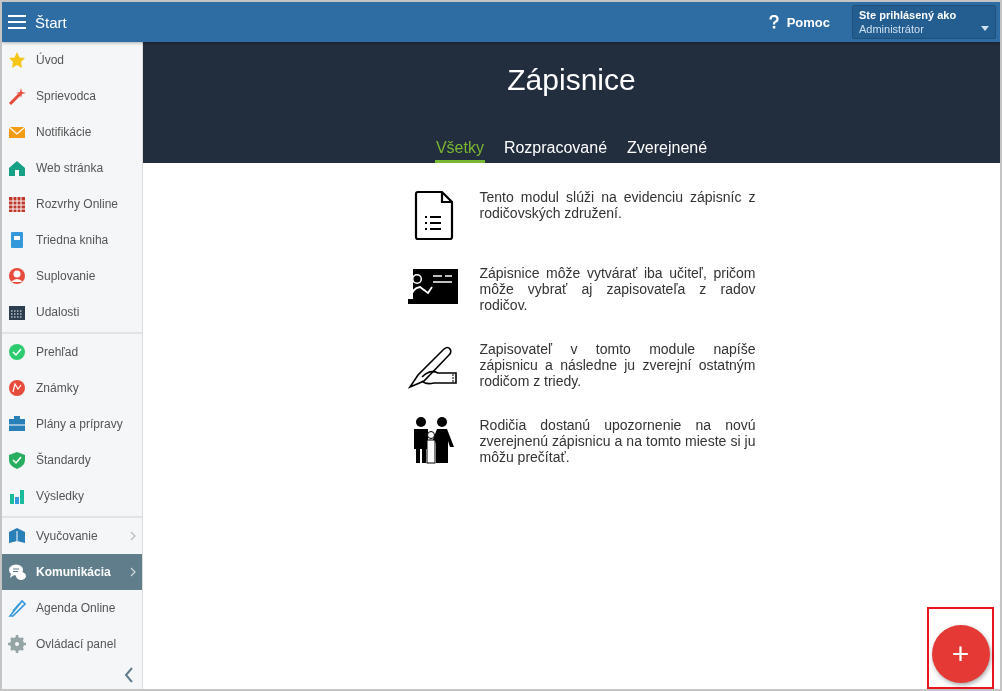 Image resolution: width=1002 pixels, height=691 pixels. Describe the element at coordinates (459, 151) in the screenshot. I see `filter-tab: Všetky` at that location.